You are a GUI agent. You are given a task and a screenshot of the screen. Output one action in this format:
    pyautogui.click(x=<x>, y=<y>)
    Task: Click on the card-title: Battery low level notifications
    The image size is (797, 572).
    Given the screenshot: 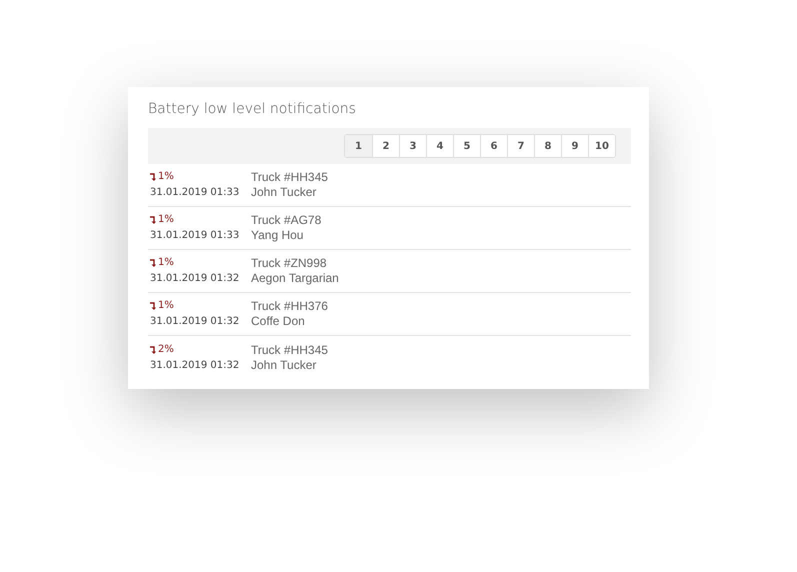 What is the action you would take?
    pyautogui.click(x=252, y=109)
    